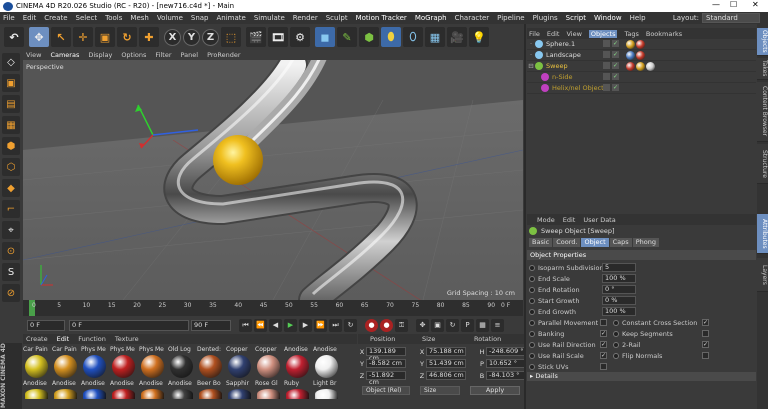  I want to click on attribute-field-value: 0 %, so click(619, 300).